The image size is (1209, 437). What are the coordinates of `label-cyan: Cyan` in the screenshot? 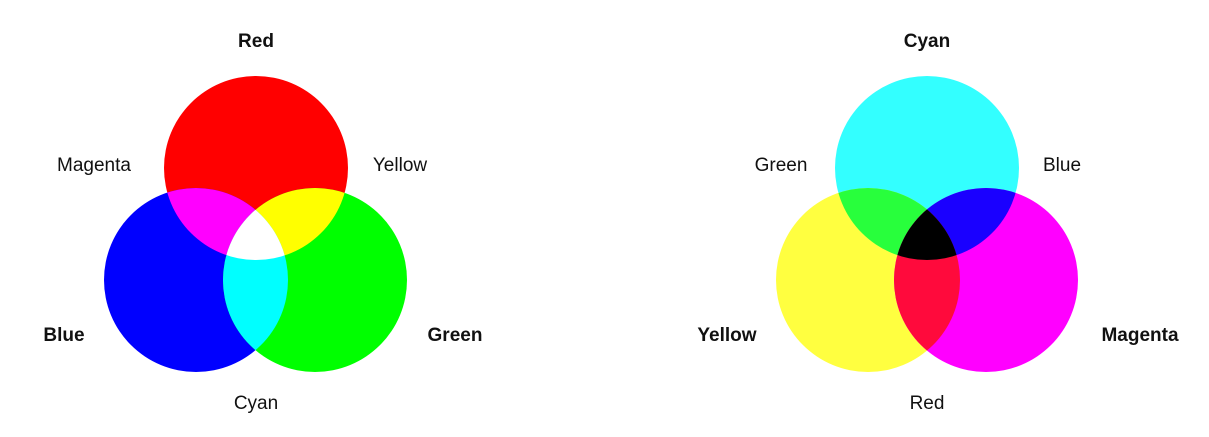 It's located at (256, 403).